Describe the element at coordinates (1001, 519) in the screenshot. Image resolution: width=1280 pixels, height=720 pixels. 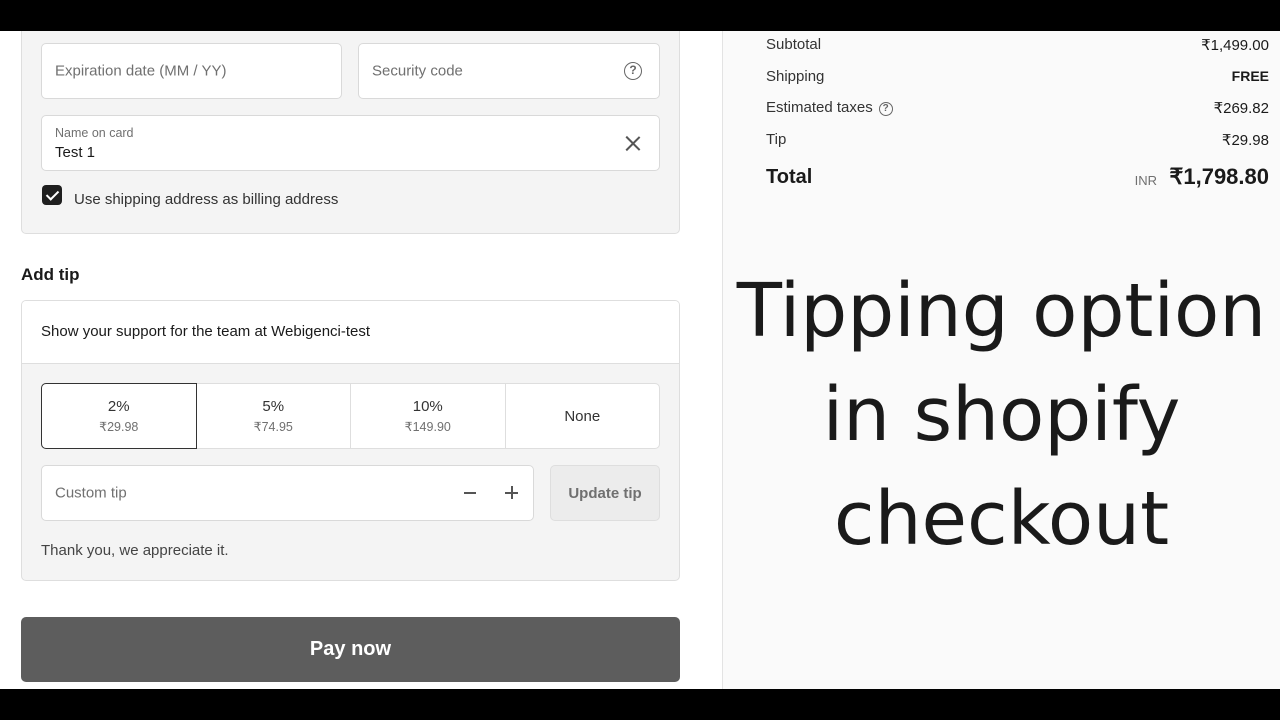
I see `overlay-line-3: checkout` at that location.